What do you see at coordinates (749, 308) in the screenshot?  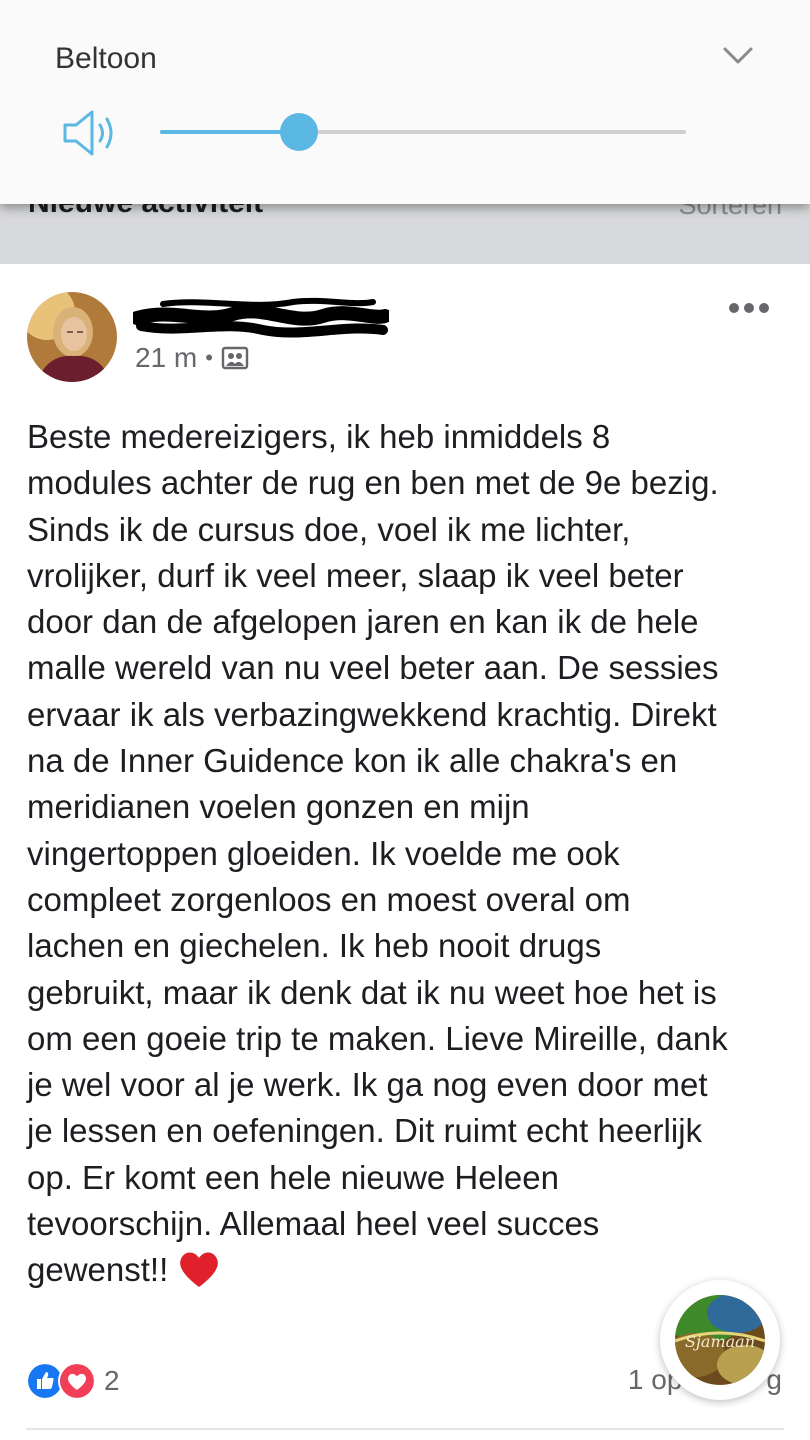 I see `more-options-icon` at bounding box center [749, 308].